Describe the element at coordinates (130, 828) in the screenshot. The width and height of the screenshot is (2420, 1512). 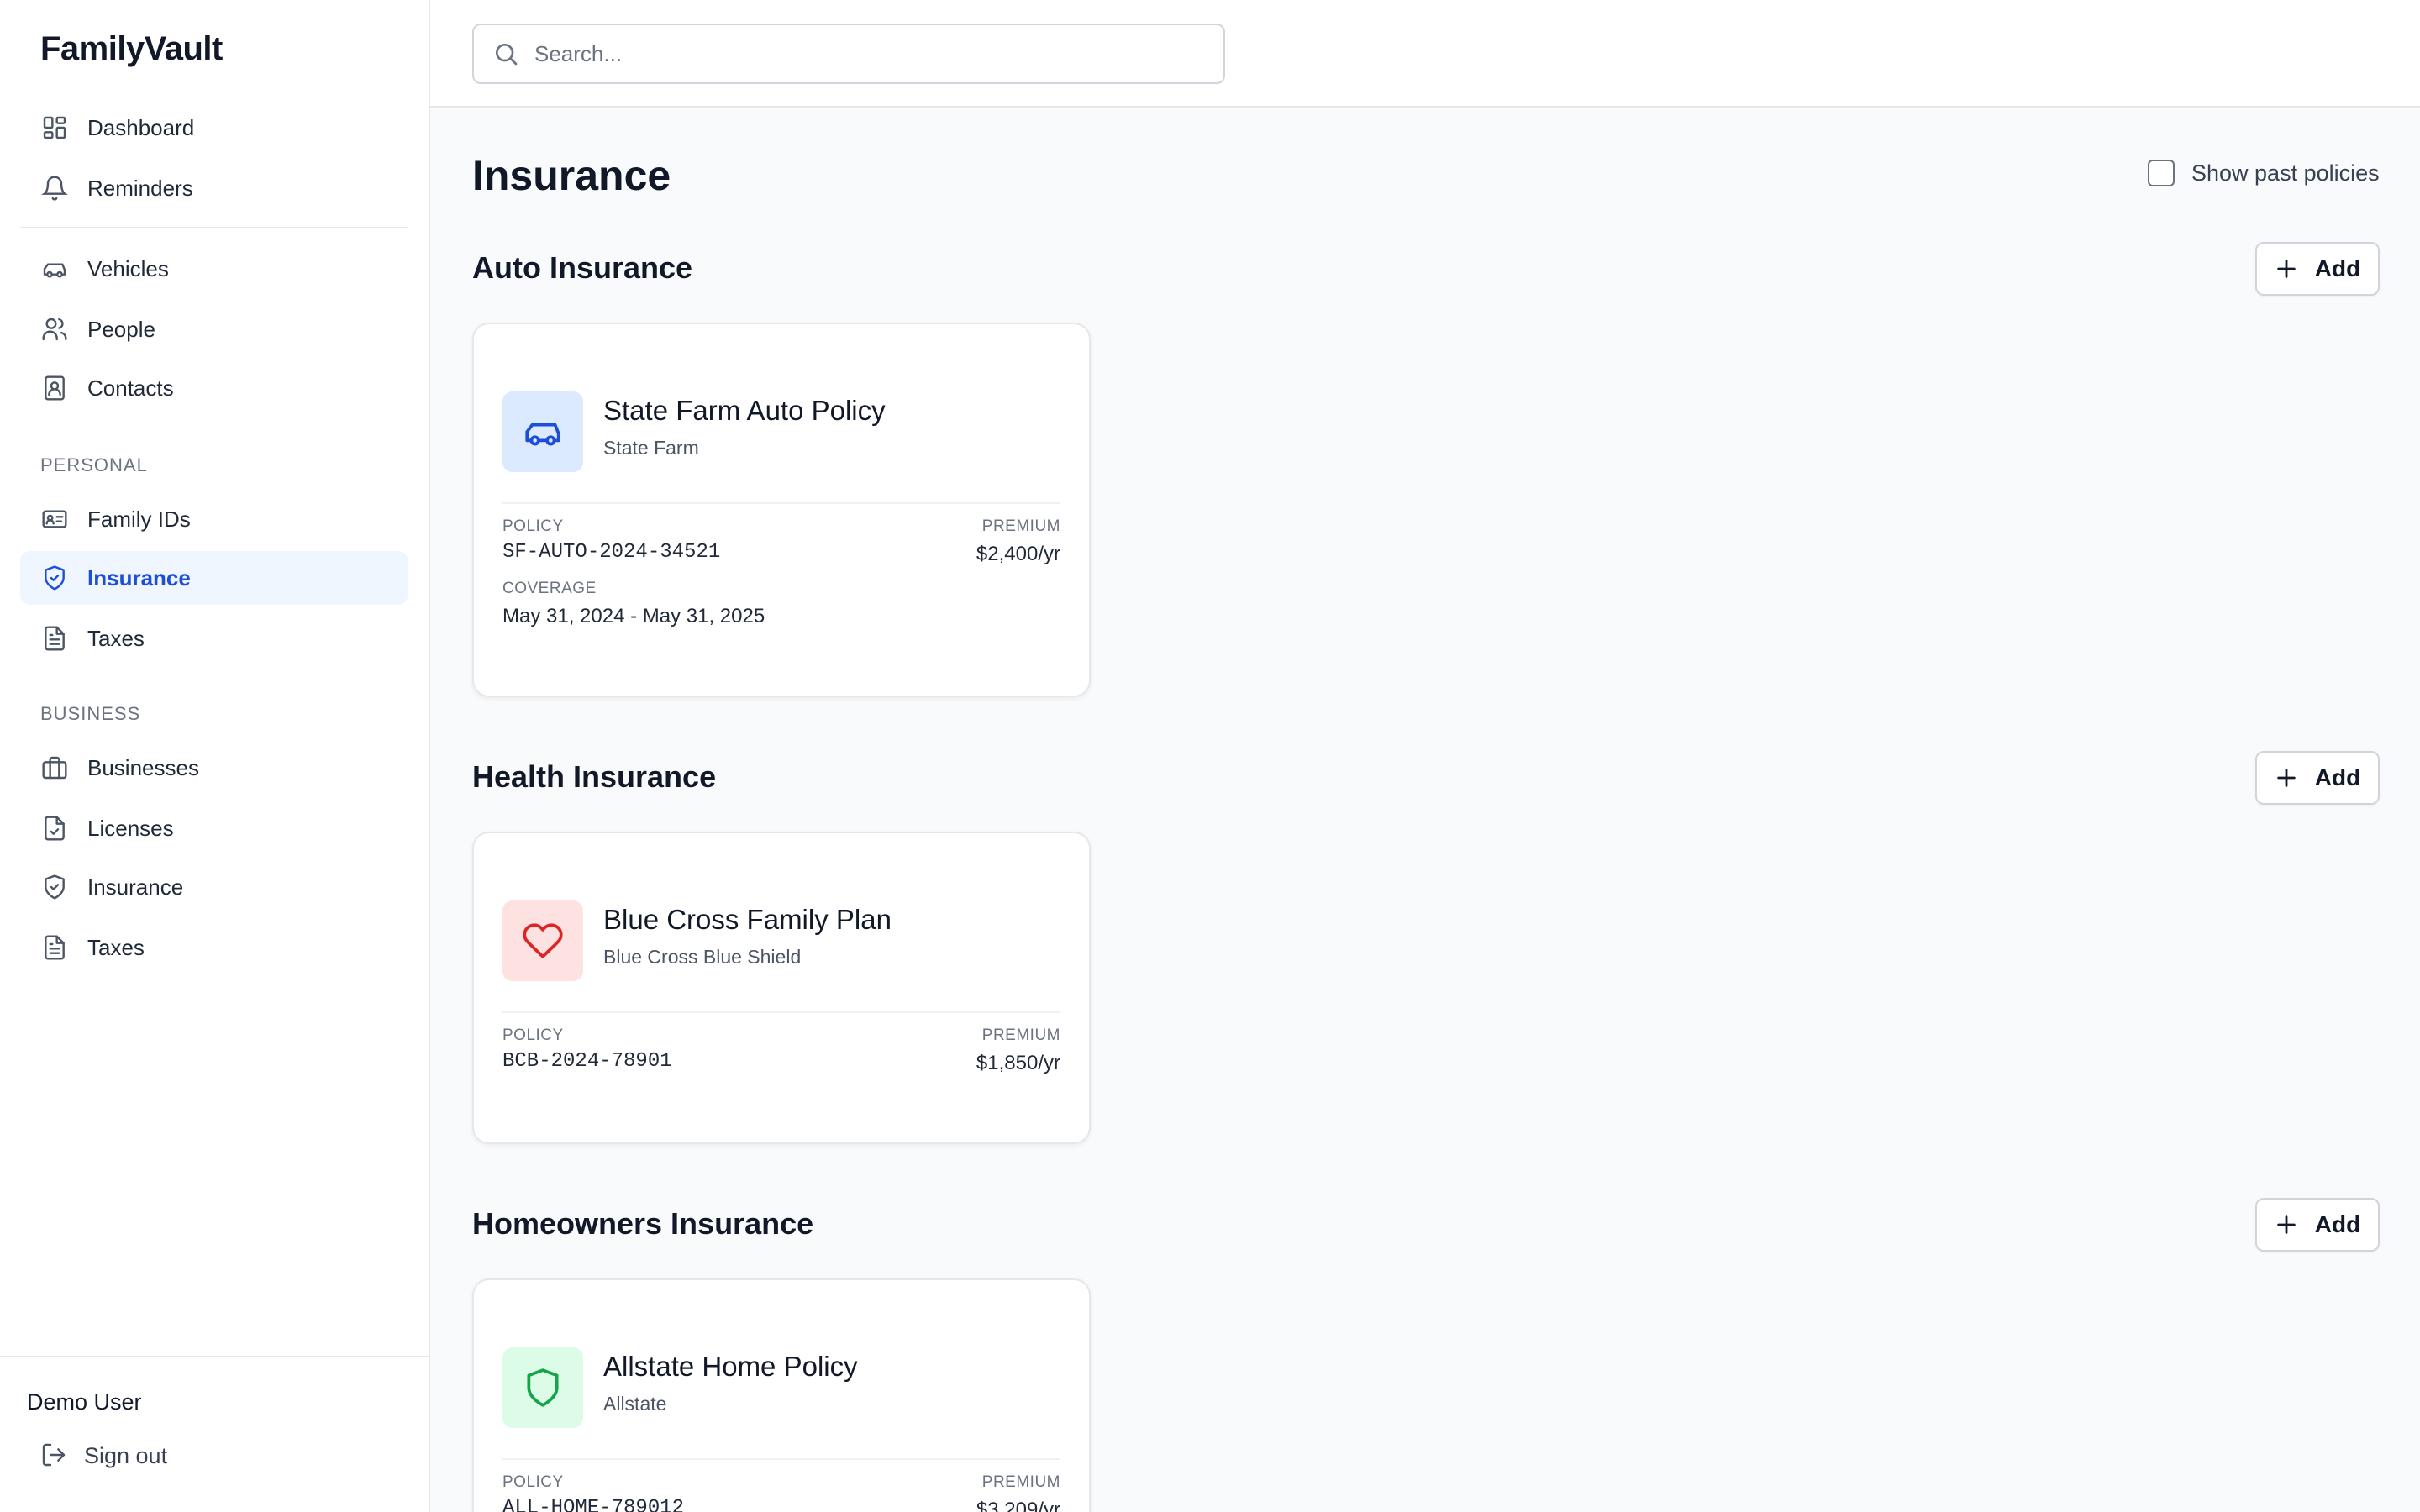
I see `sidebar-item-label: Licenses` at that location.